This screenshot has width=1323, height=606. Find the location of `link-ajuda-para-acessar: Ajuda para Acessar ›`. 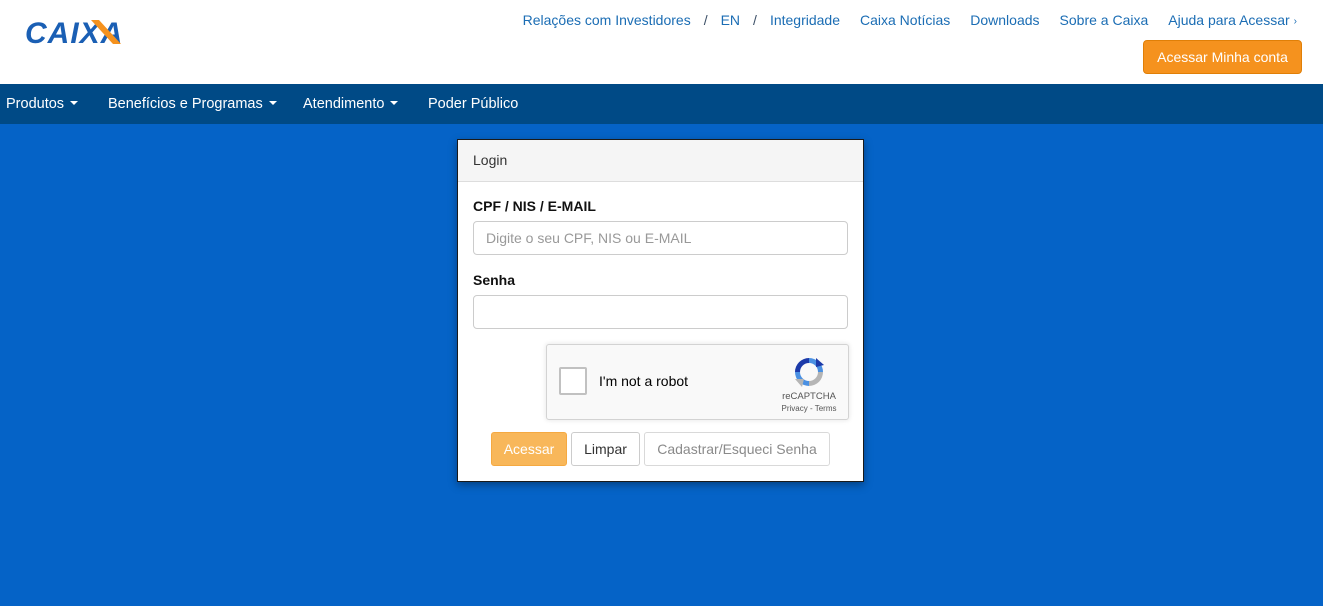

link-ajuda-para-acessar: Ajuda para Acessar › is located at coordinates (1232, 20).